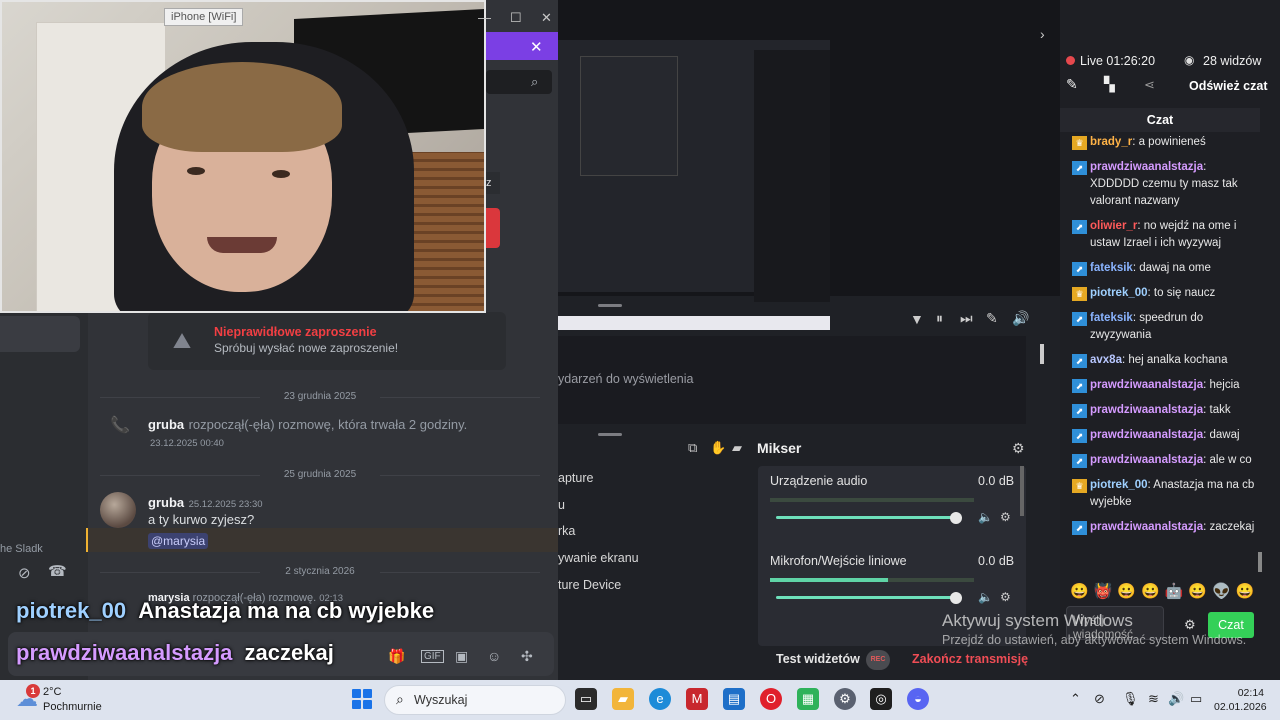 Image resolution: width=1280 pixels, height=720 pixels. What do you see at coordinates (771, 699) in the screenshot?
I see `opera-icon: O` at bounding box center [771, 699].